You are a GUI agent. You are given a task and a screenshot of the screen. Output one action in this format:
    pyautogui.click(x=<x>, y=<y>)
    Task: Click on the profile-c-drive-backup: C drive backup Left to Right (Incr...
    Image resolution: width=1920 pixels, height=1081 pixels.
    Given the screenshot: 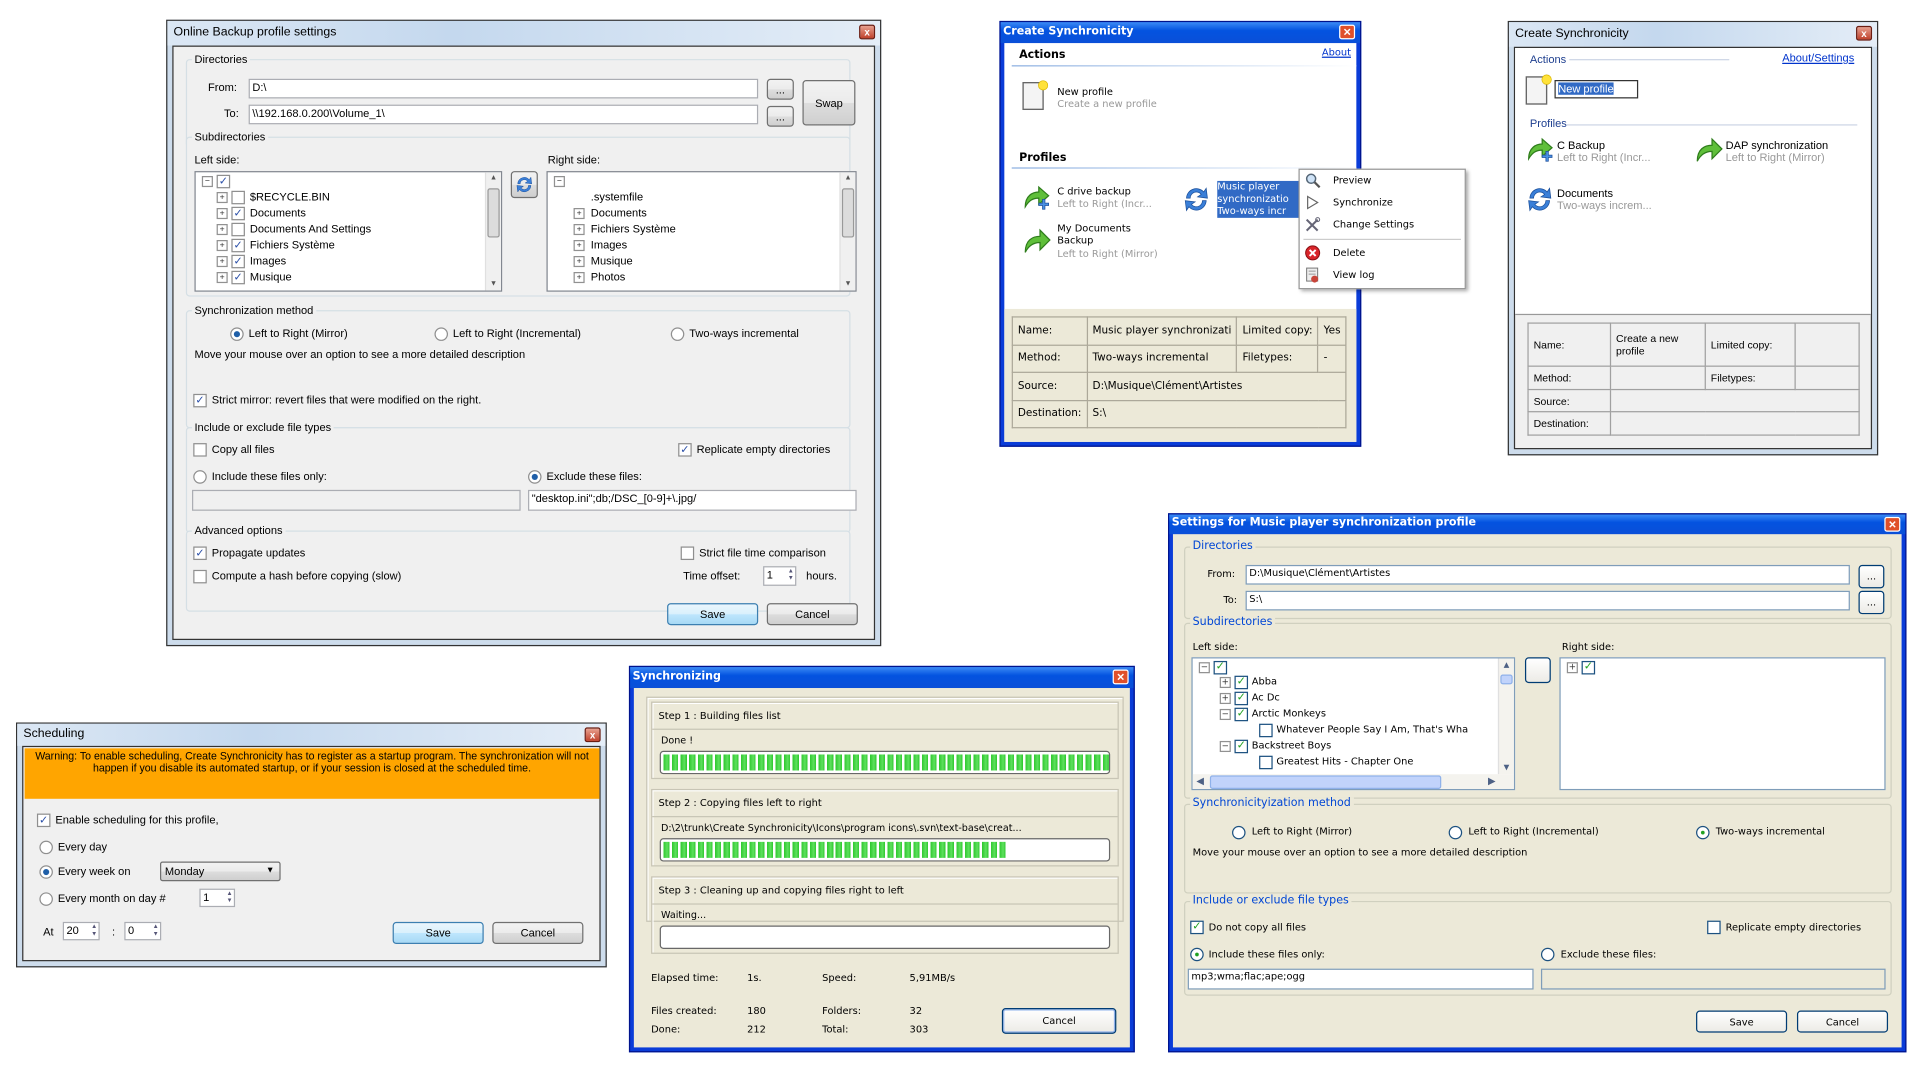 What is the action you would take?
    pyautogui.click(x=1099, y=199)
    